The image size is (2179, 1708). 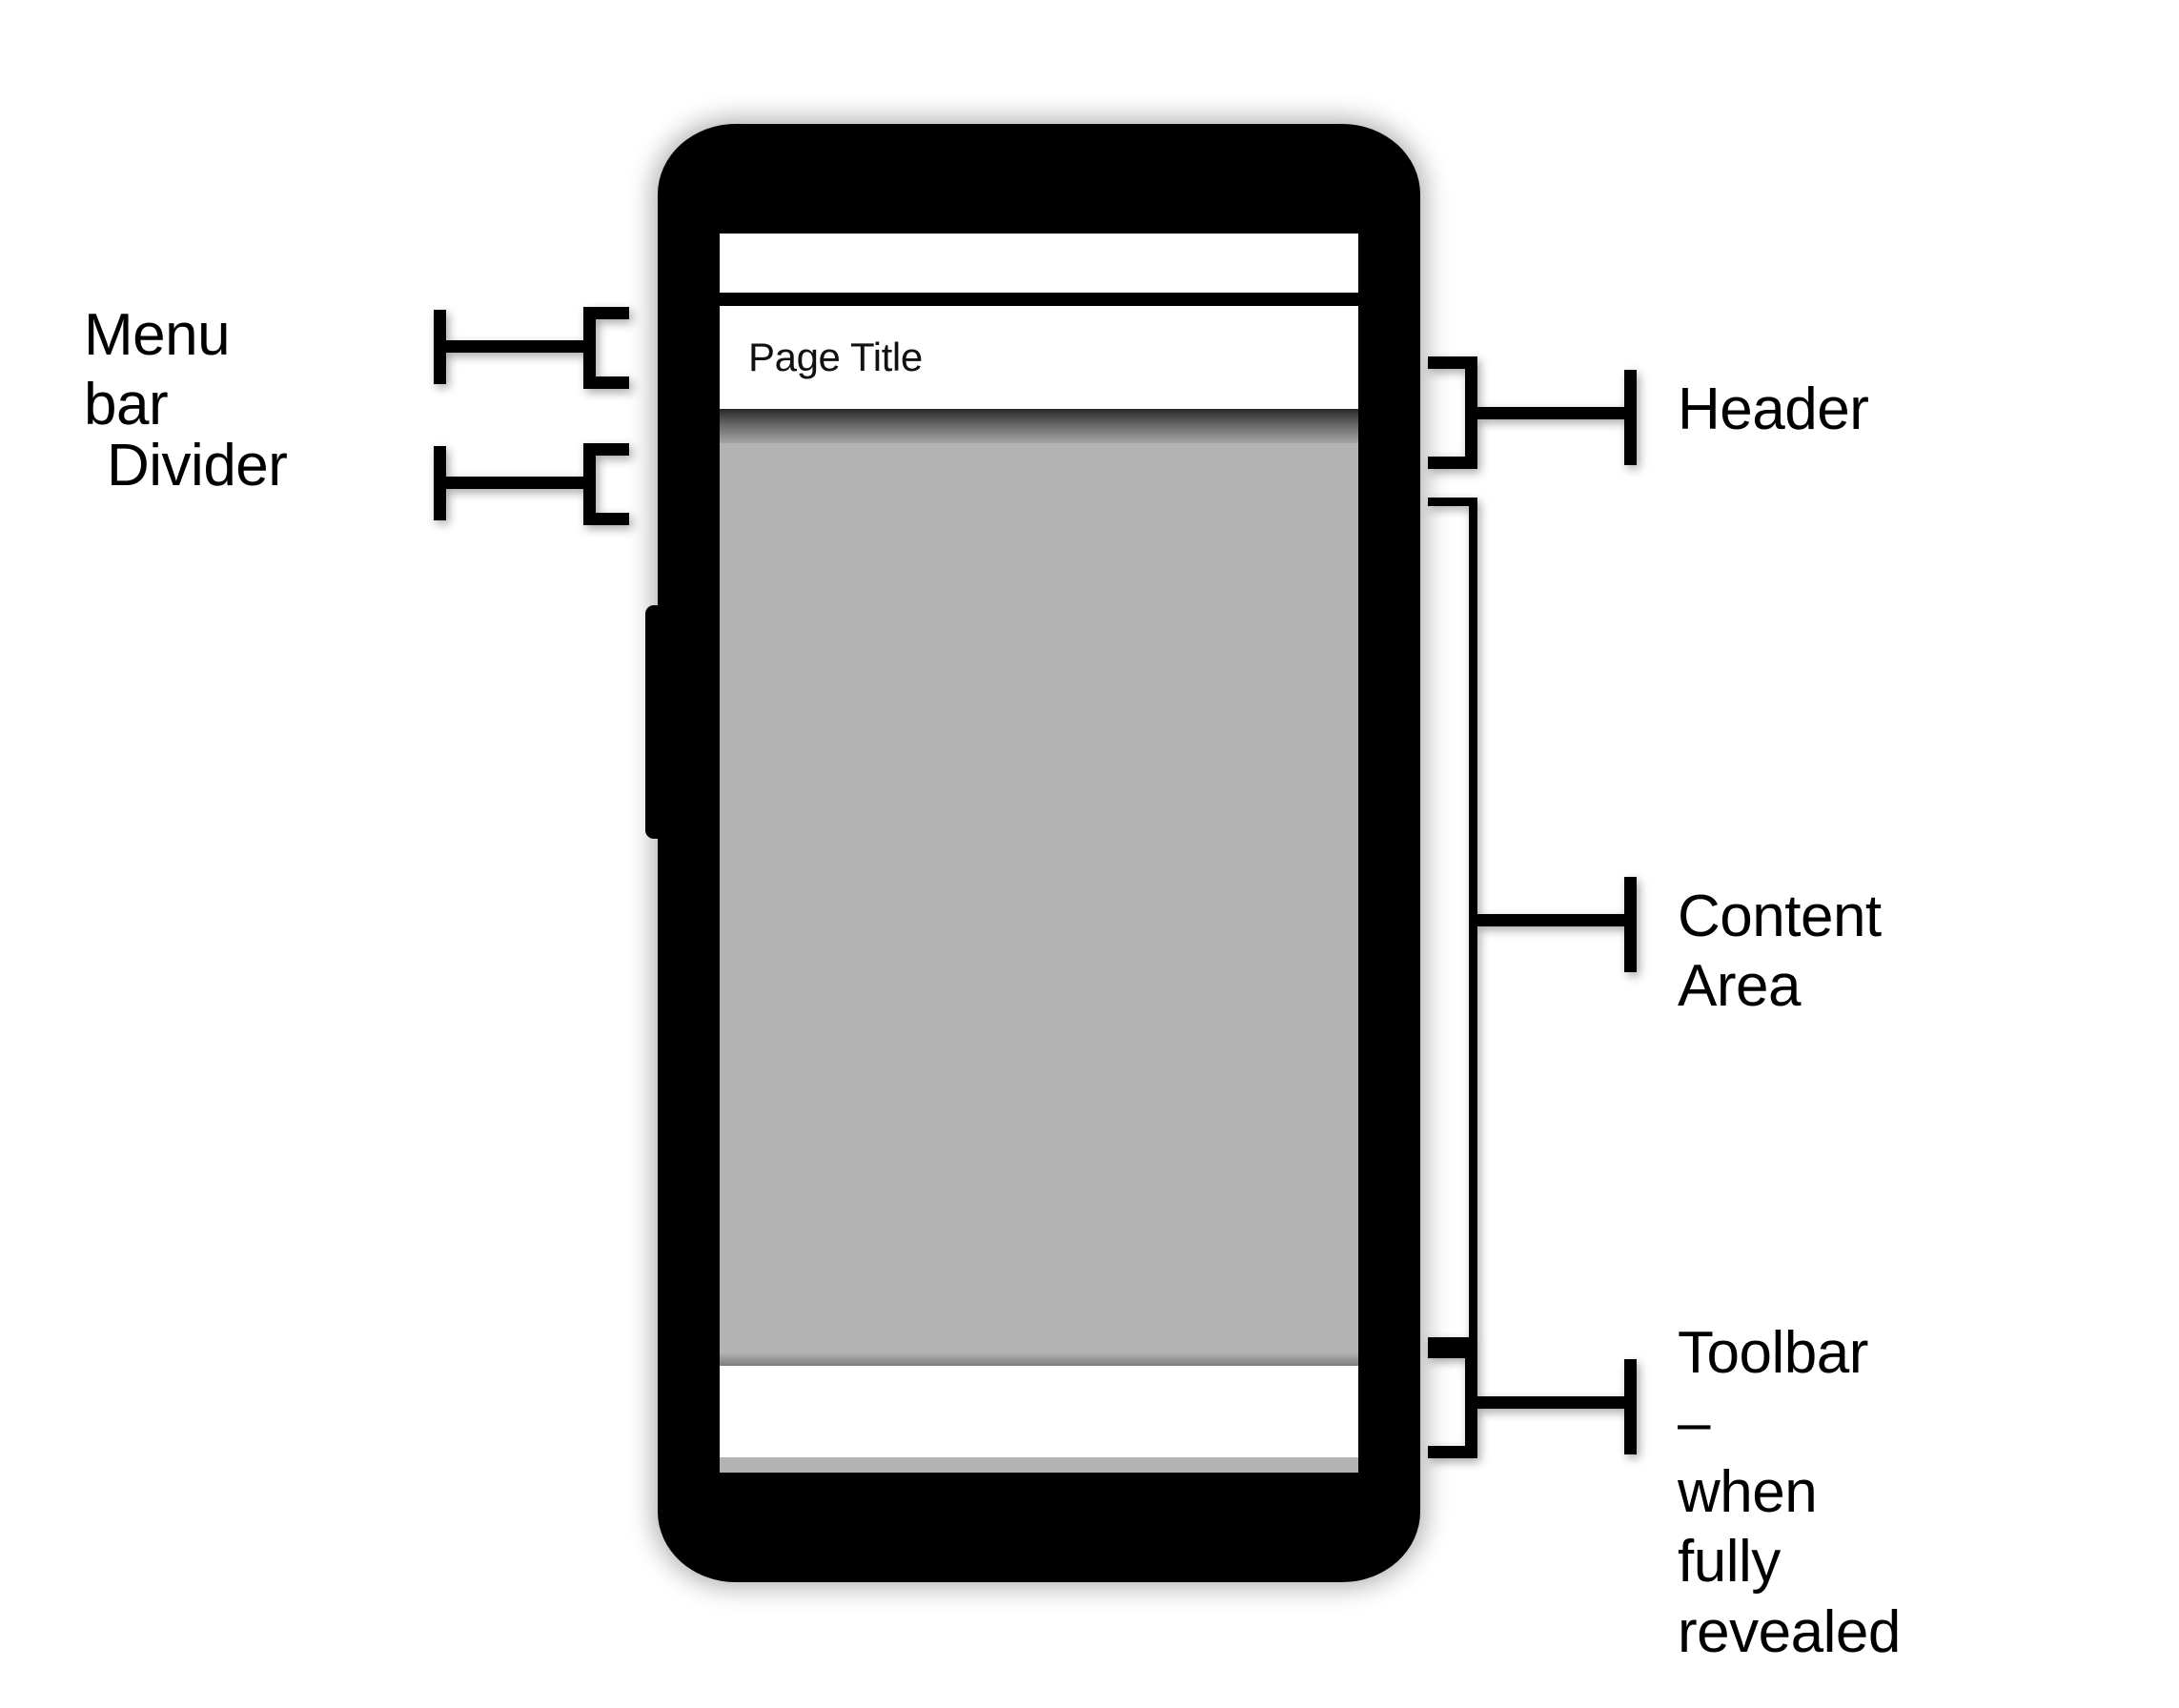 What do you see at coordinates (1039, 1359) in the screenshot?
I see `toolbar-shadow` at bounding box center [1039, 1359].